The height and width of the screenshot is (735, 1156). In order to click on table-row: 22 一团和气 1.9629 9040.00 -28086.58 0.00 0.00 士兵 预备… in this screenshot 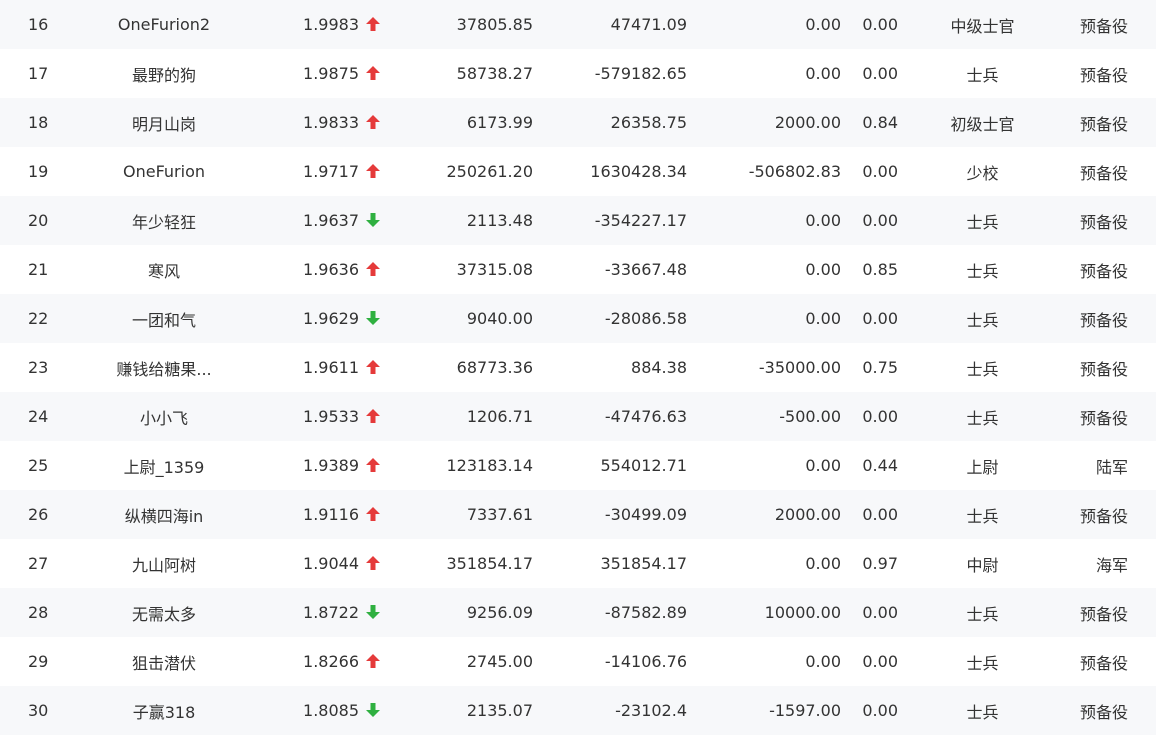, I will do `click(578, 318)`.